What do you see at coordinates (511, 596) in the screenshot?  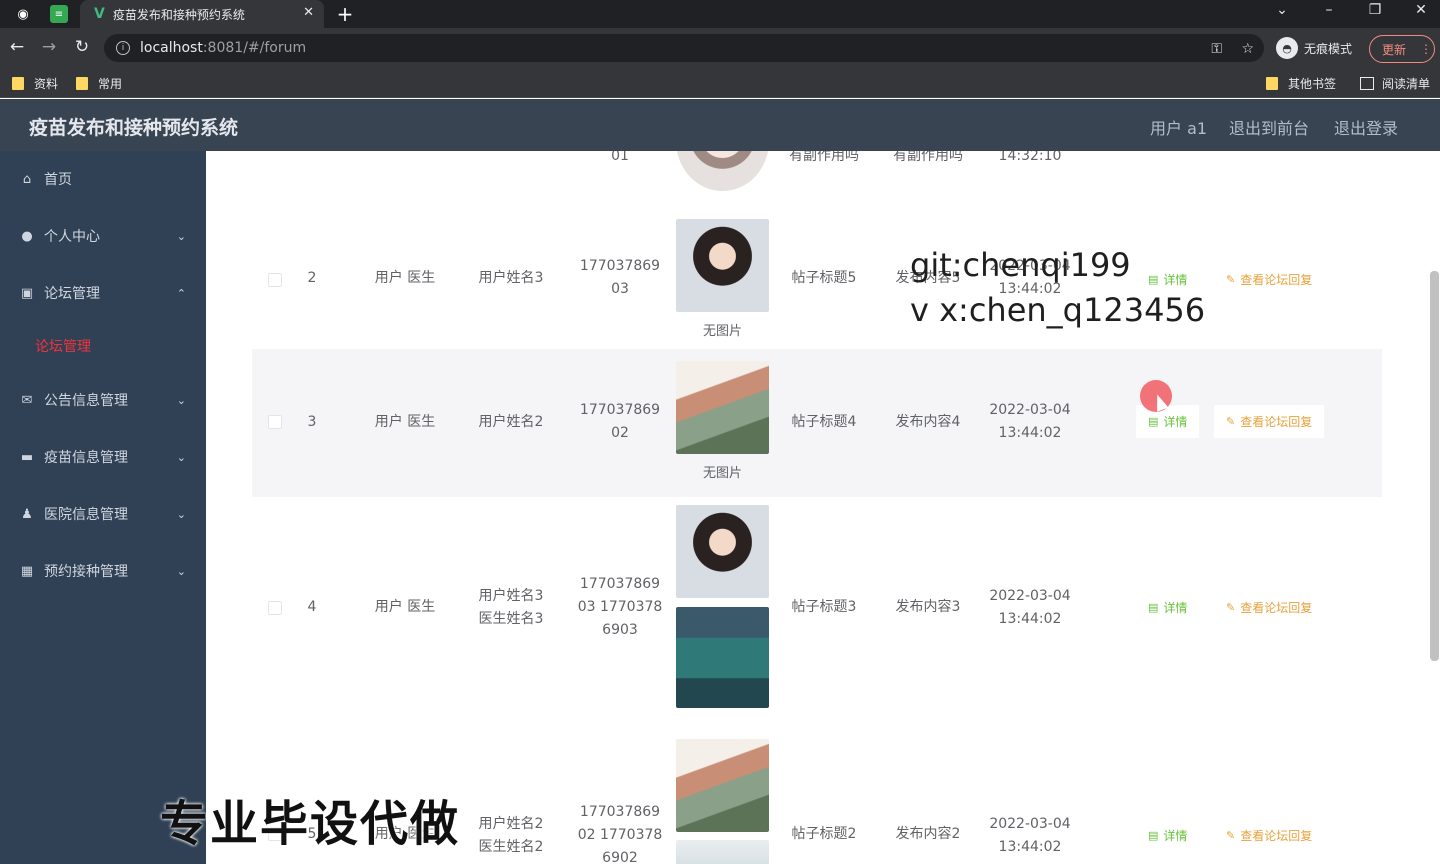 I see `name-line: 用户姓名3` at bounding box center [511, 596].